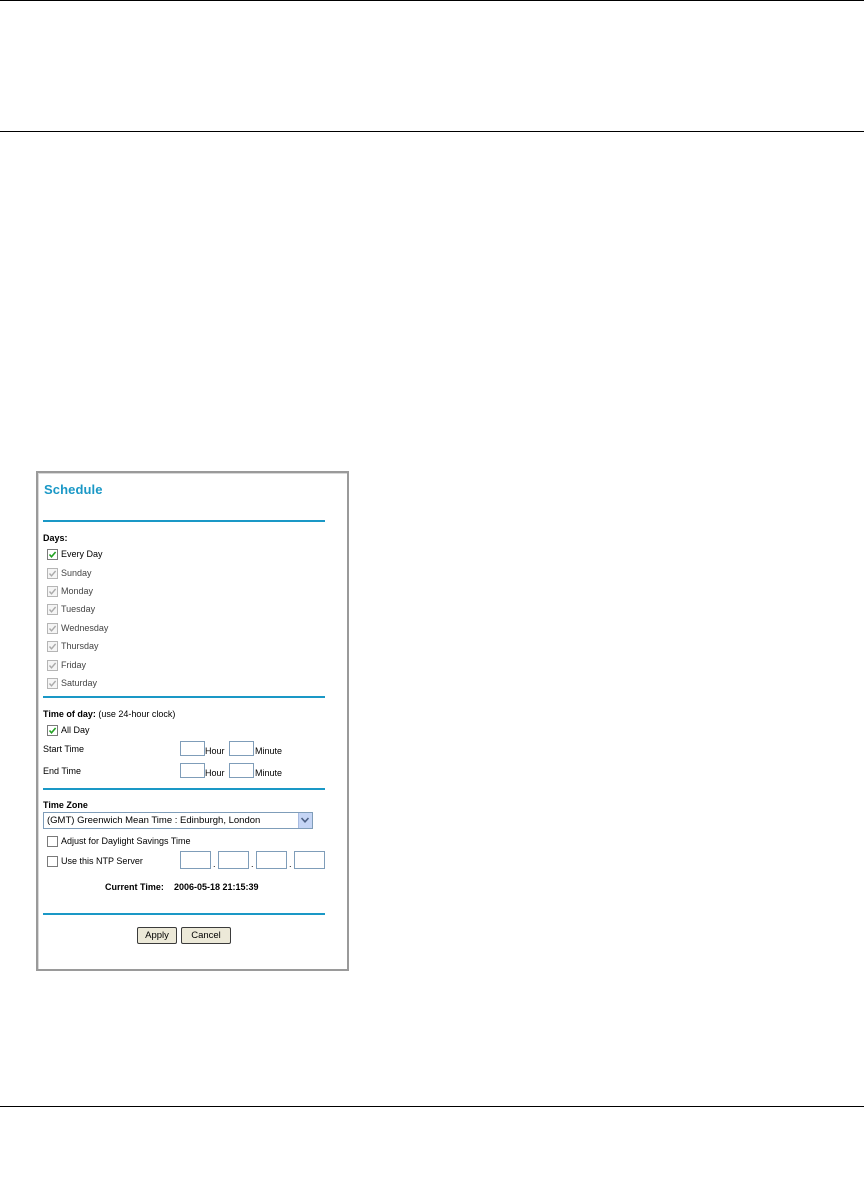 This screenshot has width=864, height=1184. What do you see at coordinates (52, 628) in the screenshot?
I see `wednesday-checkbox` at bounding box center [52, 628].